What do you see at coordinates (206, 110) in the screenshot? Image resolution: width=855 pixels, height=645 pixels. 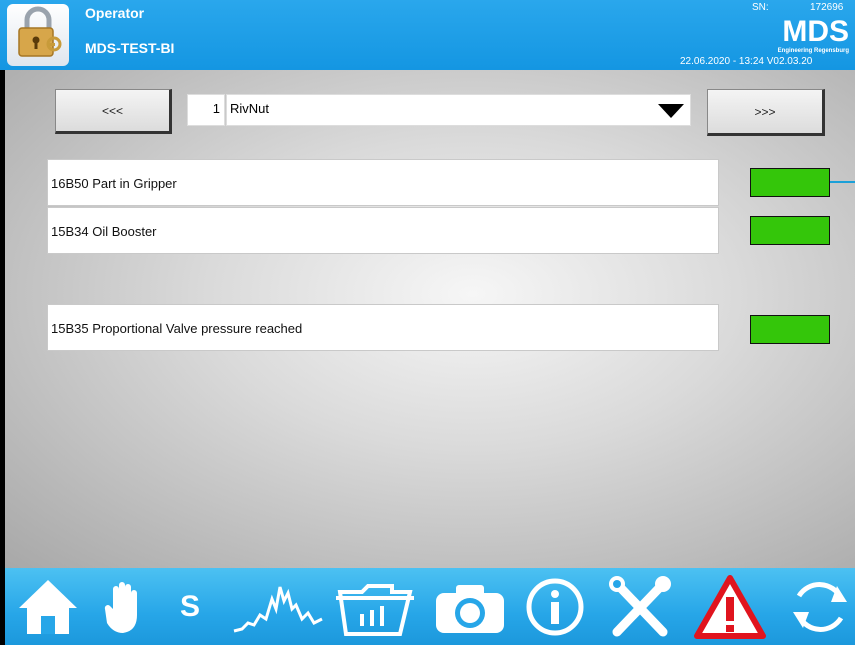 I see `program-number: 1` at bounding box center [206, 110].